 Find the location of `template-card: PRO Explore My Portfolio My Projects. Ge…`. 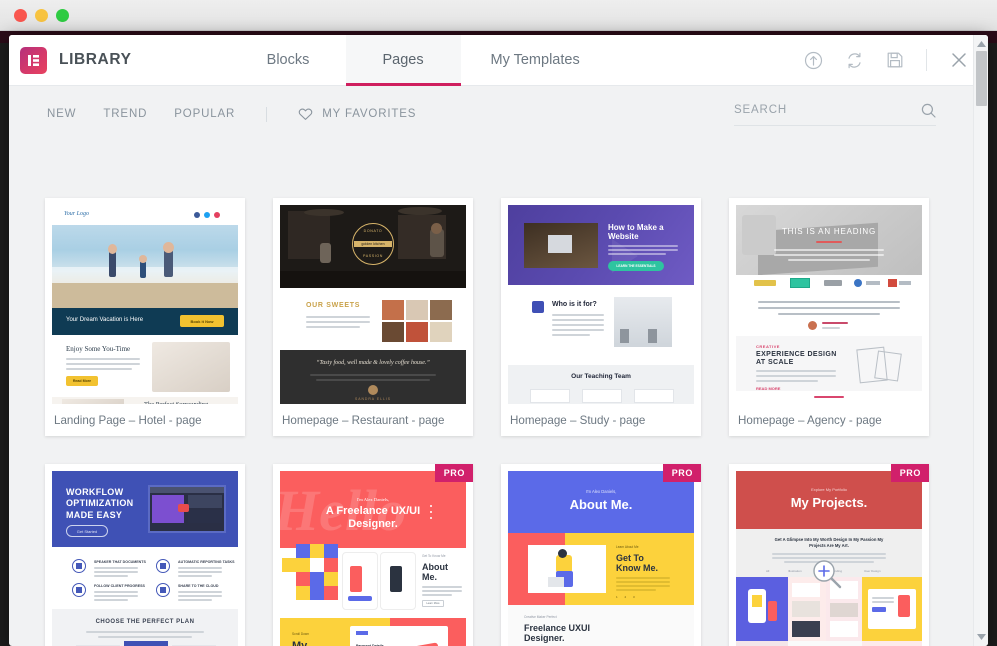

template-card: PRO Explore My Portfolio My Projects. Ge… is located at coordinates (829, 555).